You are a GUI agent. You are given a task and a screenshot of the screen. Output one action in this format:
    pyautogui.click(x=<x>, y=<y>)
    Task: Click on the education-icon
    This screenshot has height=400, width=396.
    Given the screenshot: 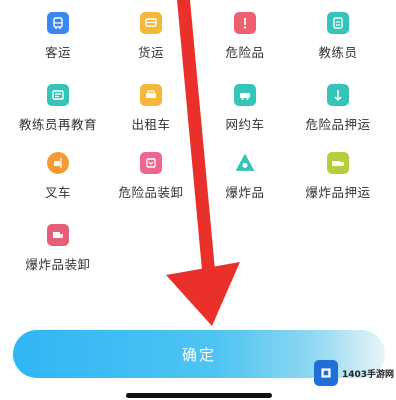 What is the action you would take?
    pyautogui.click(x=58, y=95)
    